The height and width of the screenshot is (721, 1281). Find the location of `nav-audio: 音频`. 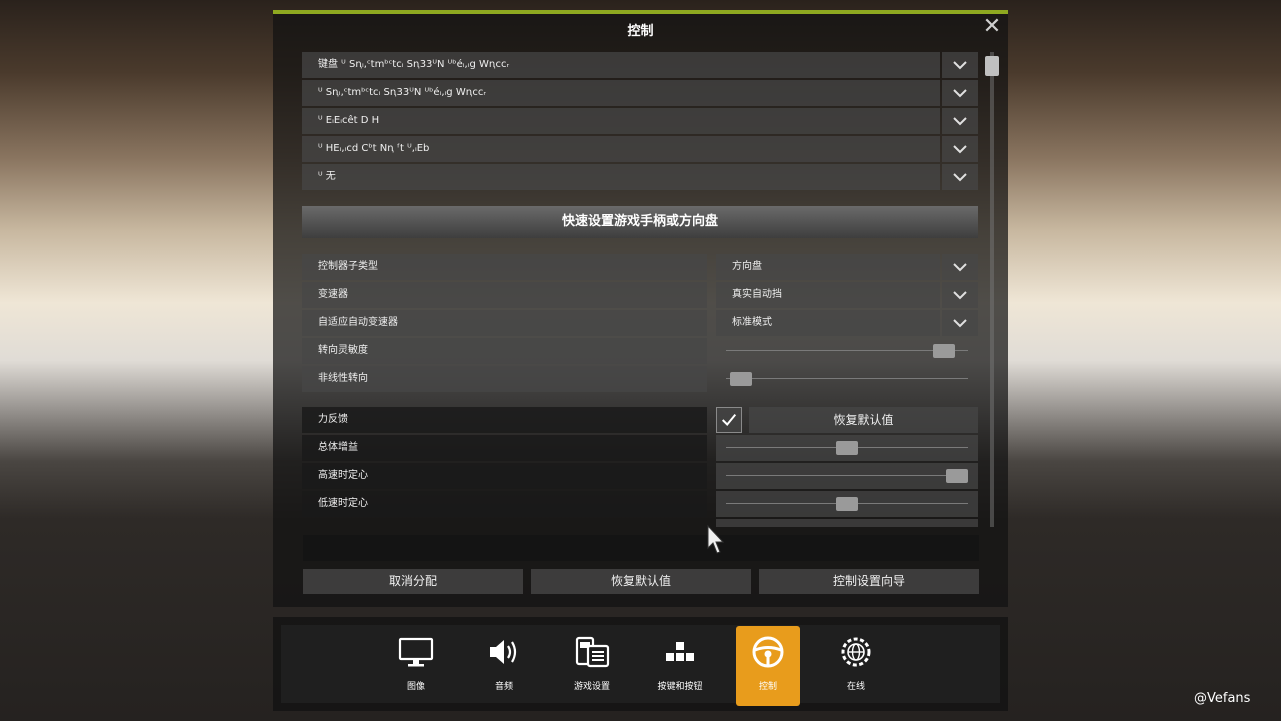

nav-audio: 音频 is located at coordinates (504, 666).